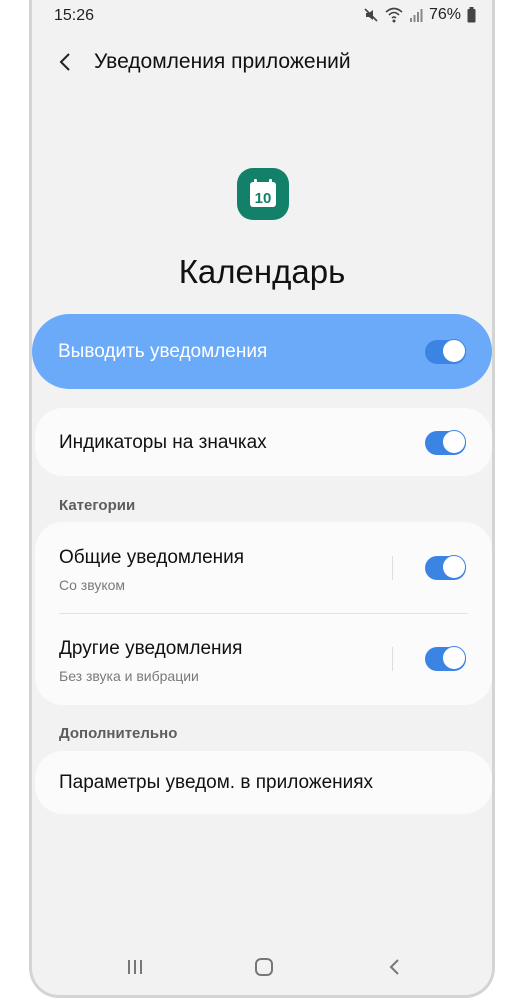  I want to click on show-notifications-toggle, so click(445, 351).